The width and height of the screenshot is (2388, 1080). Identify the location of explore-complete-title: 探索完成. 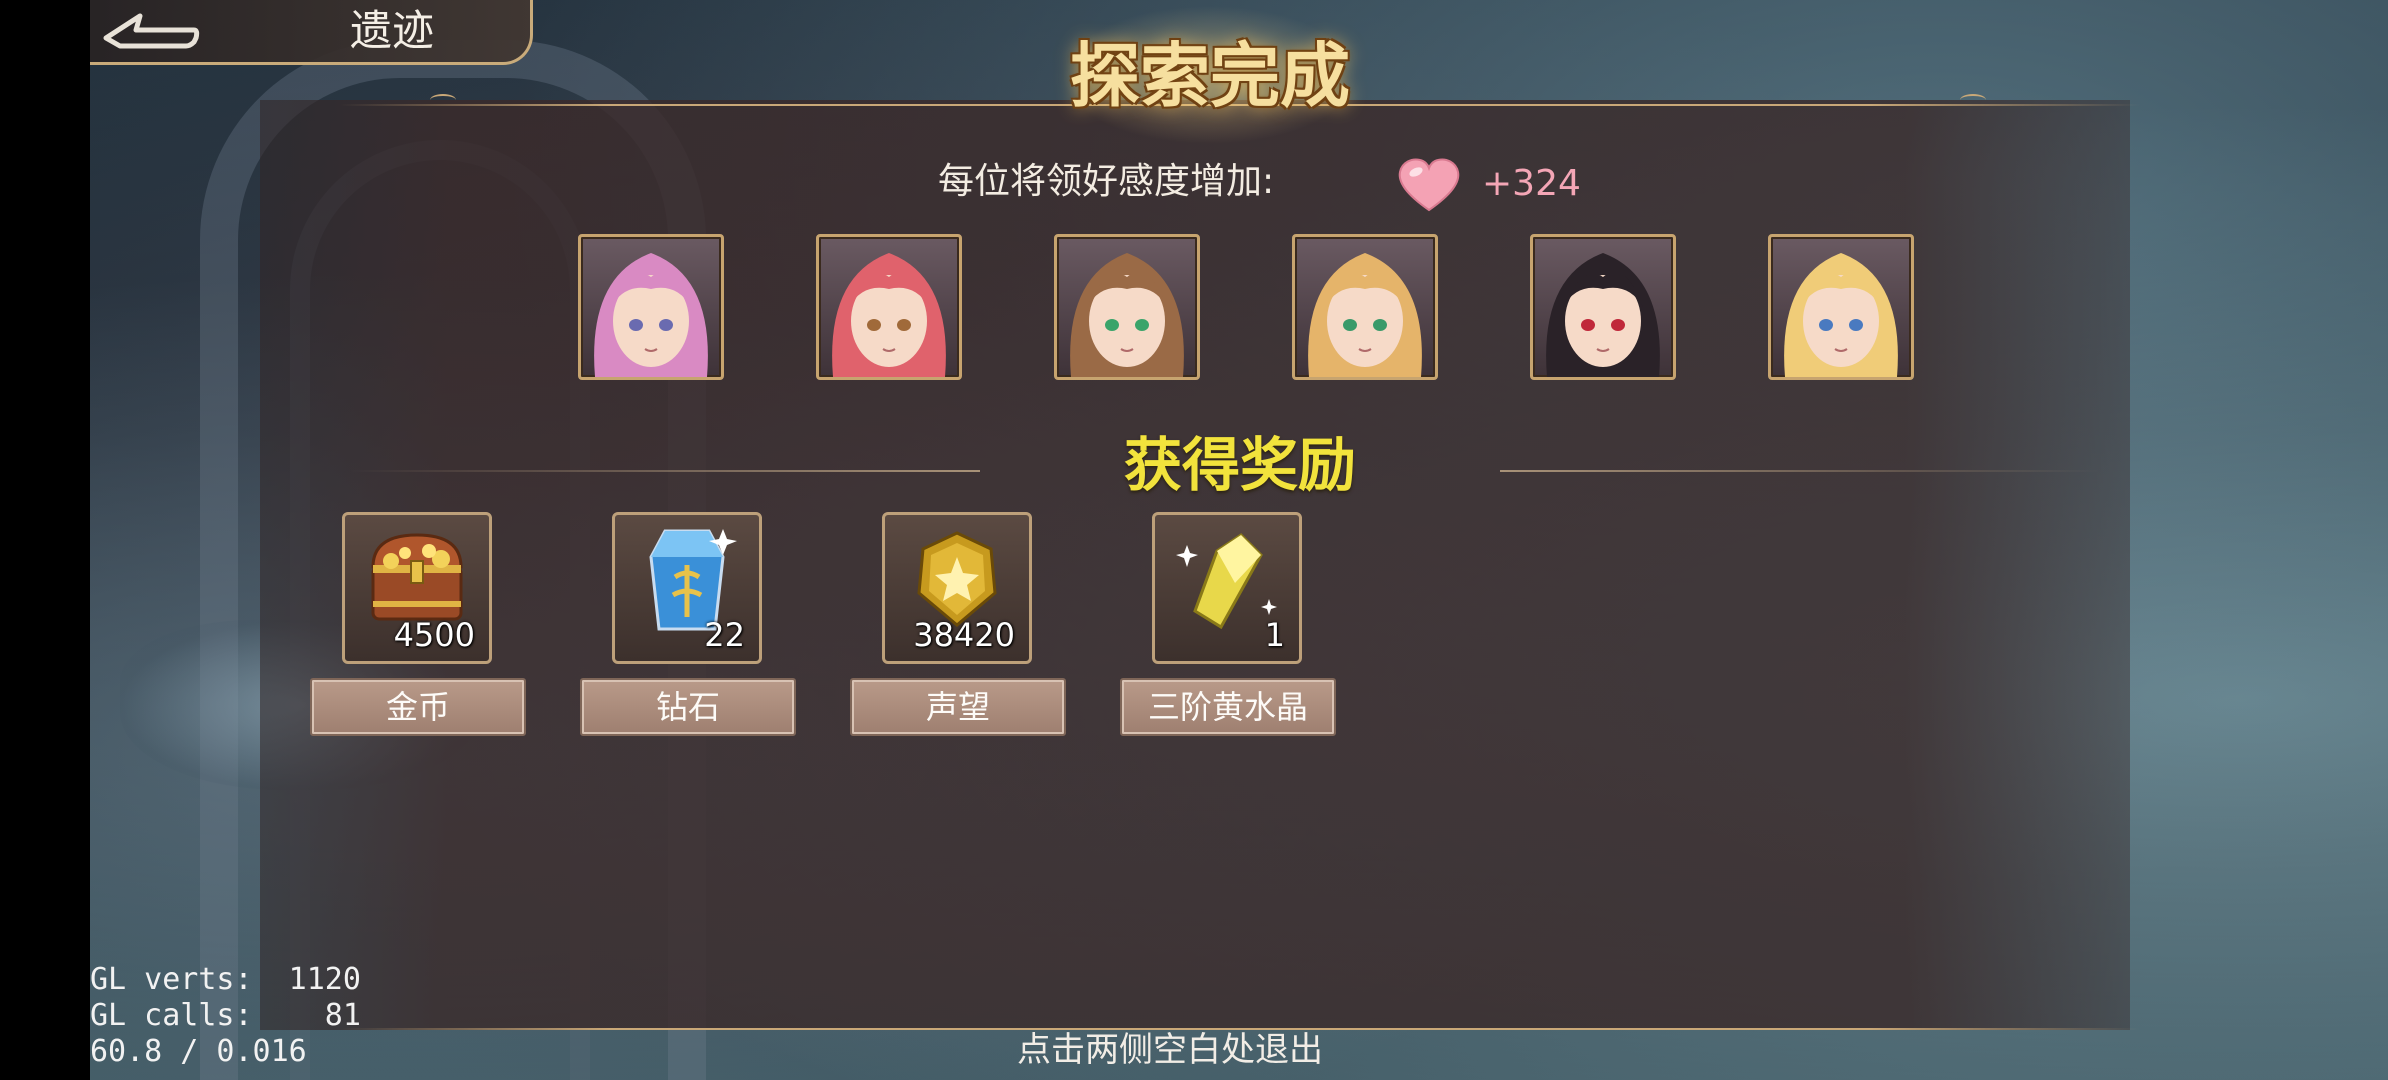
(1210, 75).